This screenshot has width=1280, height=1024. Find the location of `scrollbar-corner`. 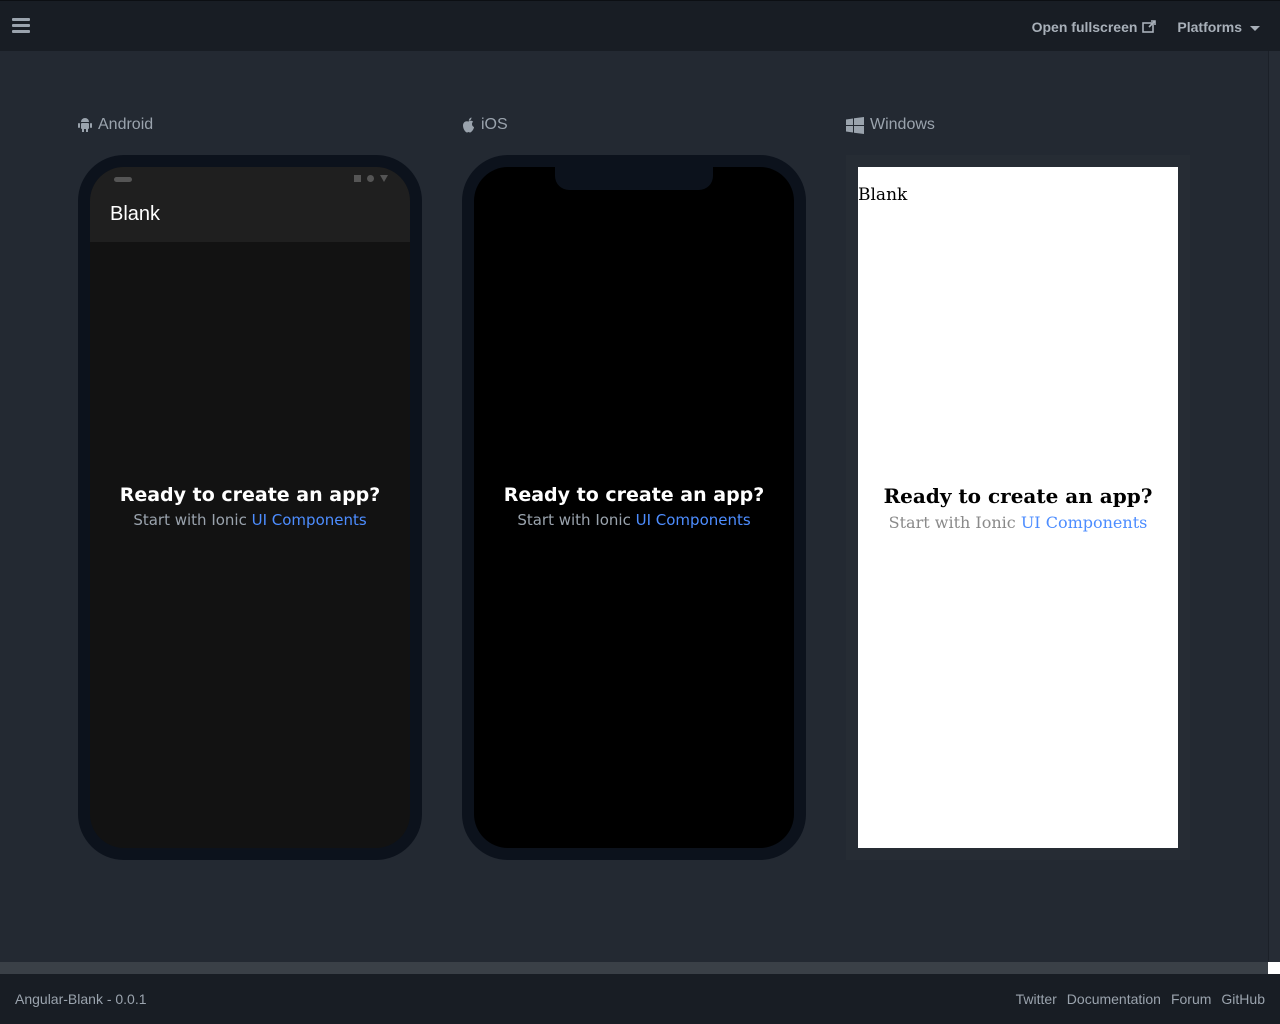

scrollbar-corner is located at coordinates (1274, 968).